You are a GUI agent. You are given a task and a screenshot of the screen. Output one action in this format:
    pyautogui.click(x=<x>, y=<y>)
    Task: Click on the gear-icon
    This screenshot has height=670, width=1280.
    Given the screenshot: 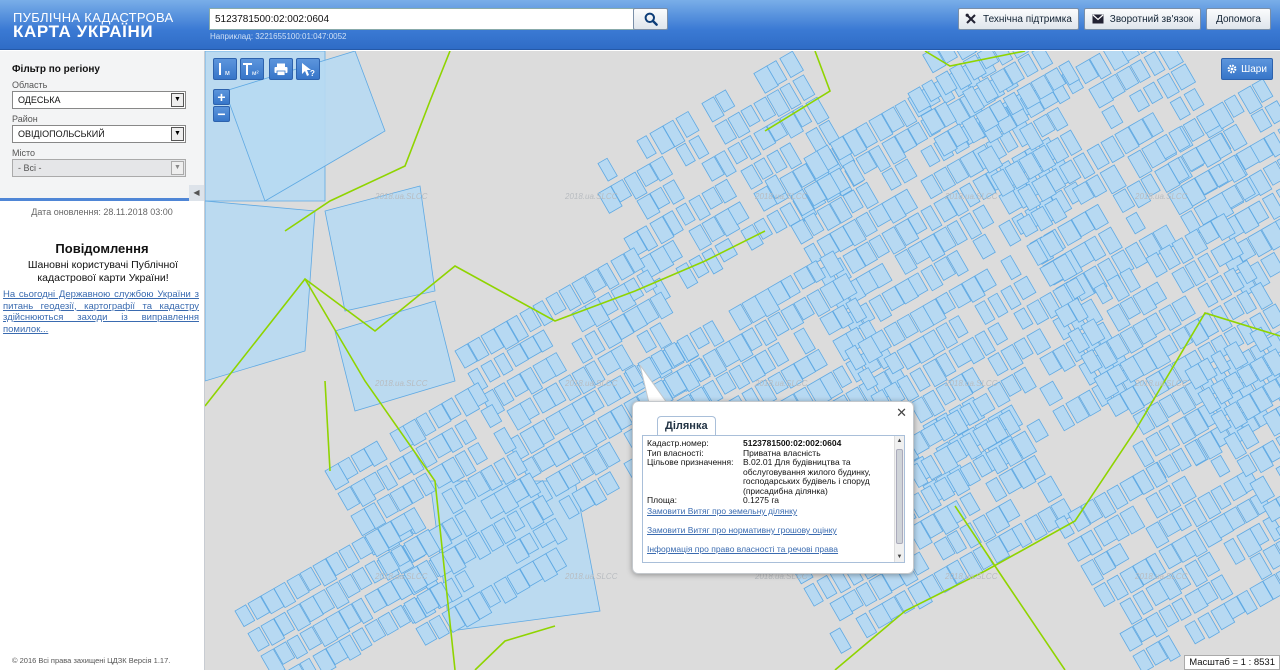 What is the action you would take?
    pyautogui.click(x=1232, y=69)
    